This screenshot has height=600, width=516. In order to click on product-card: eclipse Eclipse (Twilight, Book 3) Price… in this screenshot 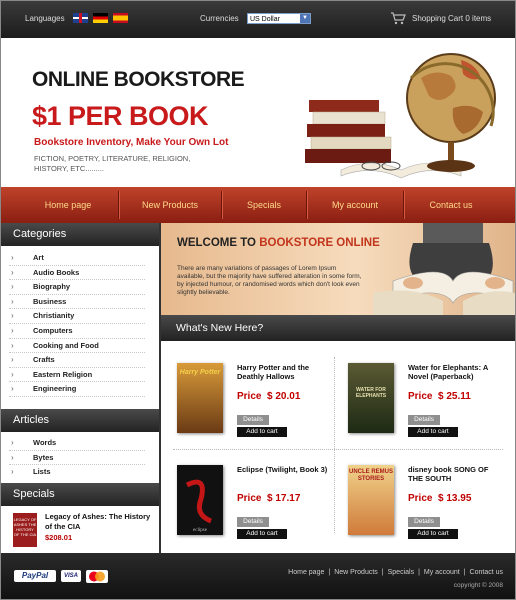, I will do `click(247, 509)`.